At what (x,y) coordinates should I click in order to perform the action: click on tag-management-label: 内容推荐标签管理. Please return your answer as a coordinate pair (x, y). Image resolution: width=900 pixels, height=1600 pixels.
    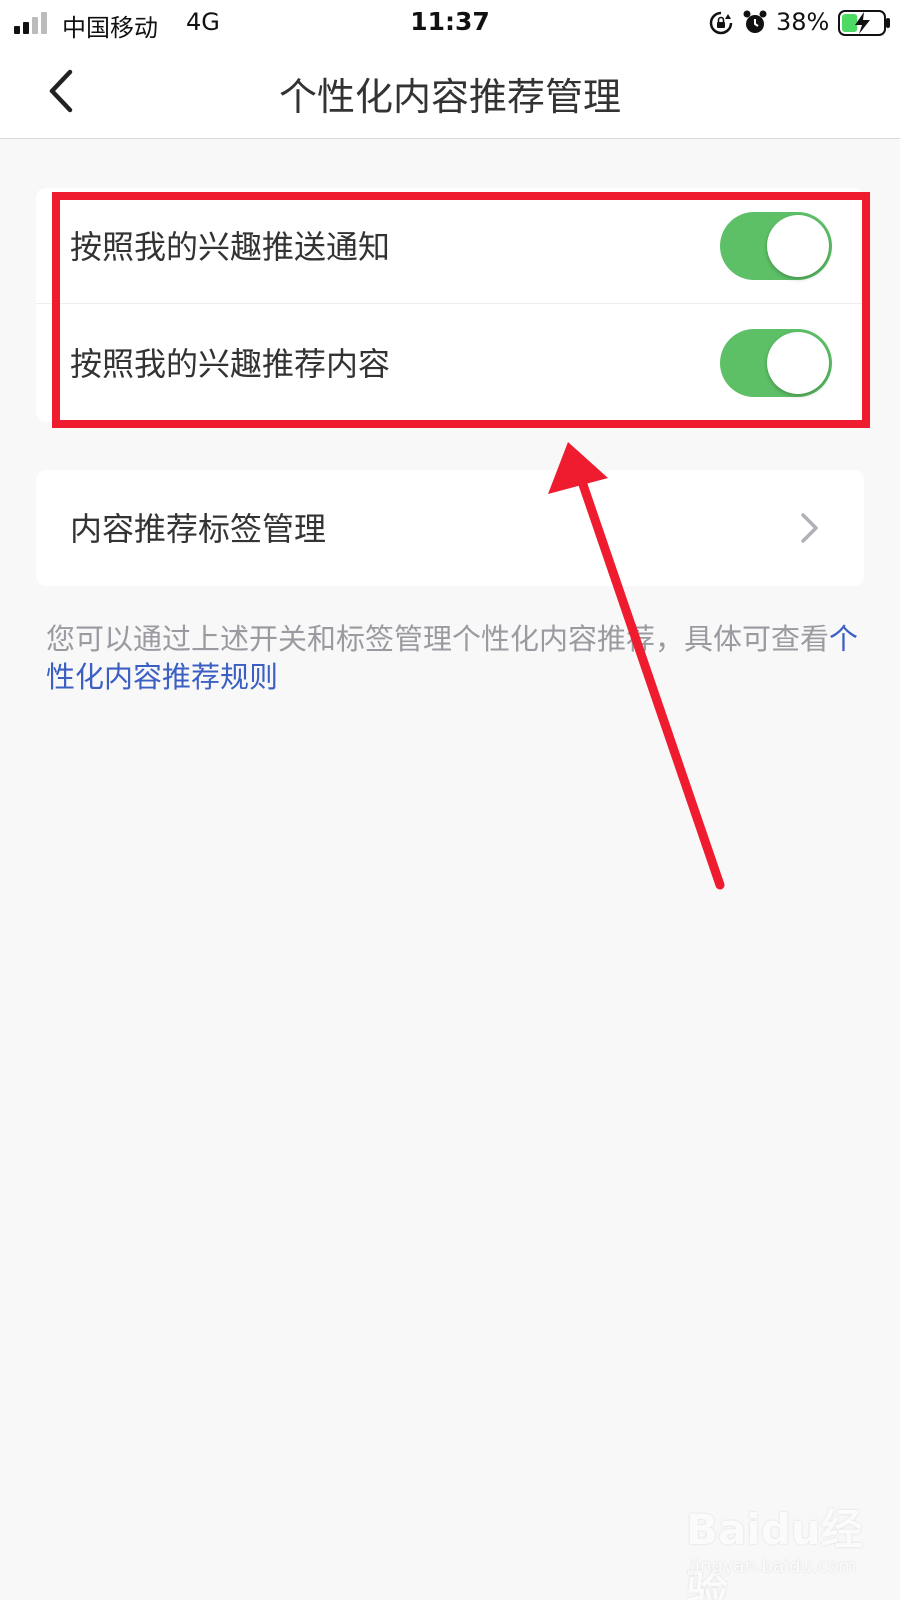
    Looking at the image, I should click on (198, 529).